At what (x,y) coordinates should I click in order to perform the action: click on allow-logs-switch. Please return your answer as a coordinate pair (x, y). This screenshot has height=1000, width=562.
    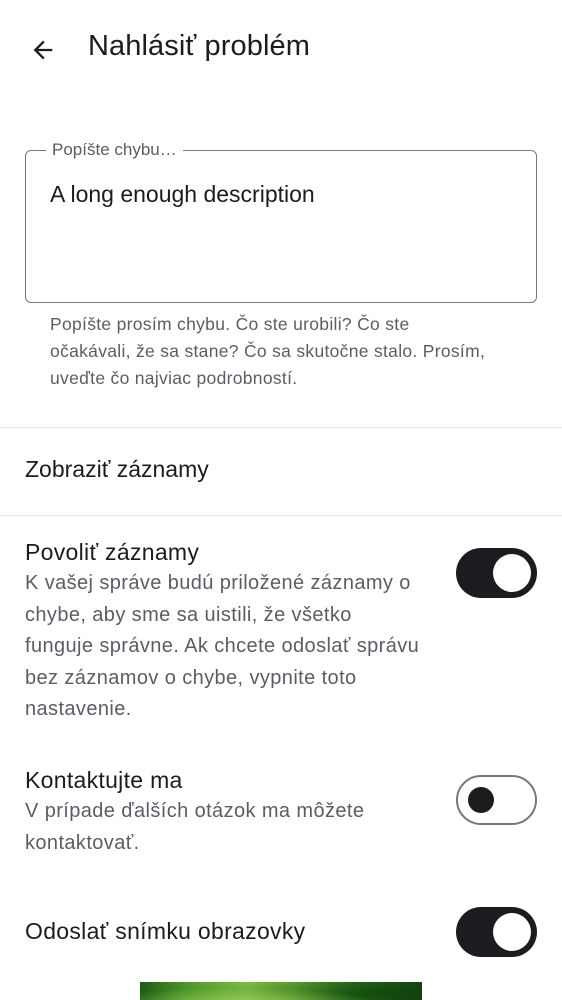
    Looking at the image, I should click on (496, 573).